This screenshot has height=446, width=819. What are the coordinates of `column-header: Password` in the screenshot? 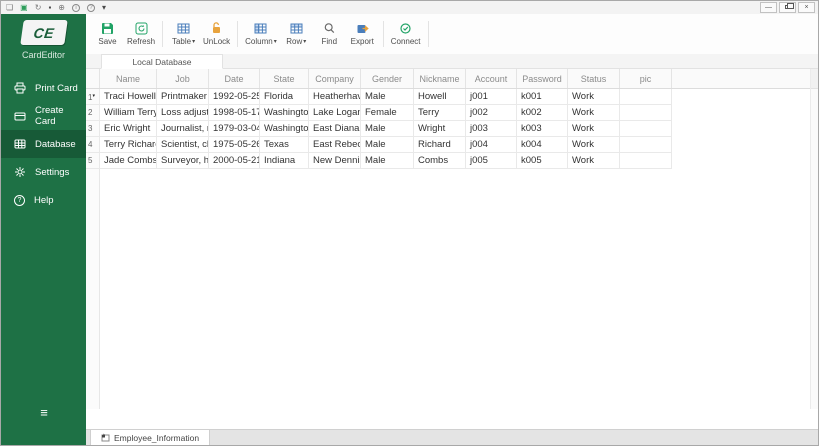 It's located at (542, 78).